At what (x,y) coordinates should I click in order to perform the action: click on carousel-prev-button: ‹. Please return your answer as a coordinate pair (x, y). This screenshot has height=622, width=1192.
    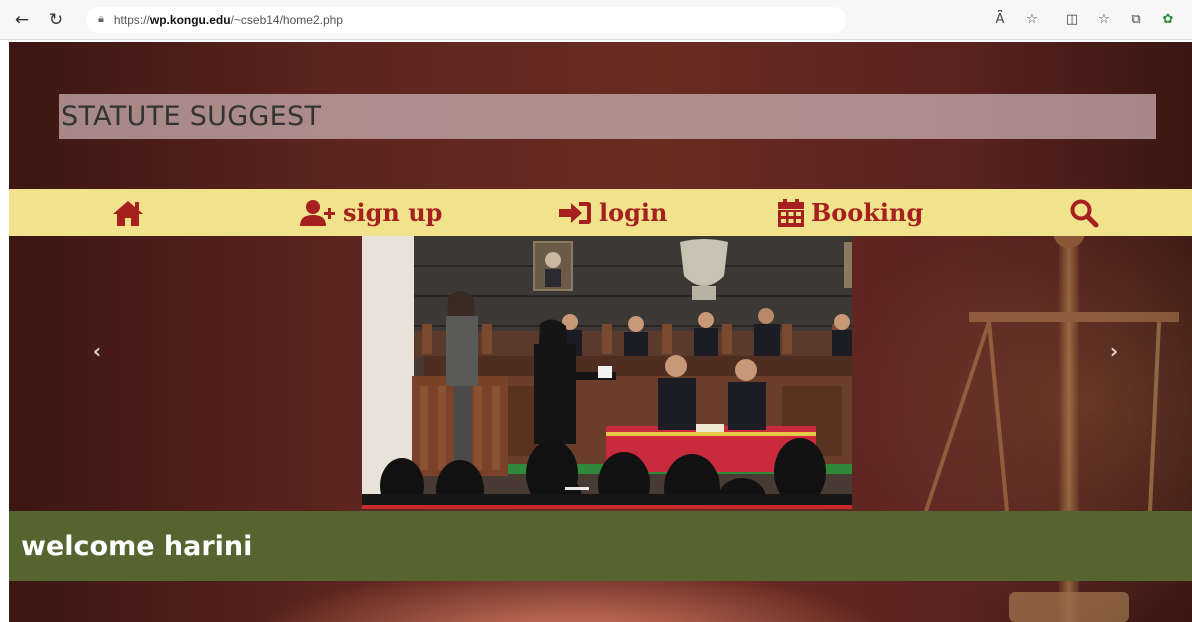
    Looking at the image, I should click on (97, 351).